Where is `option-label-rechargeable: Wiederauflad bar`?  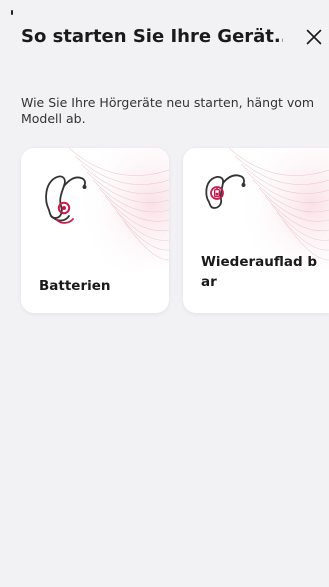 option-label-rechargeable: Wiederauflad bar is located at coordinates (259, 272).